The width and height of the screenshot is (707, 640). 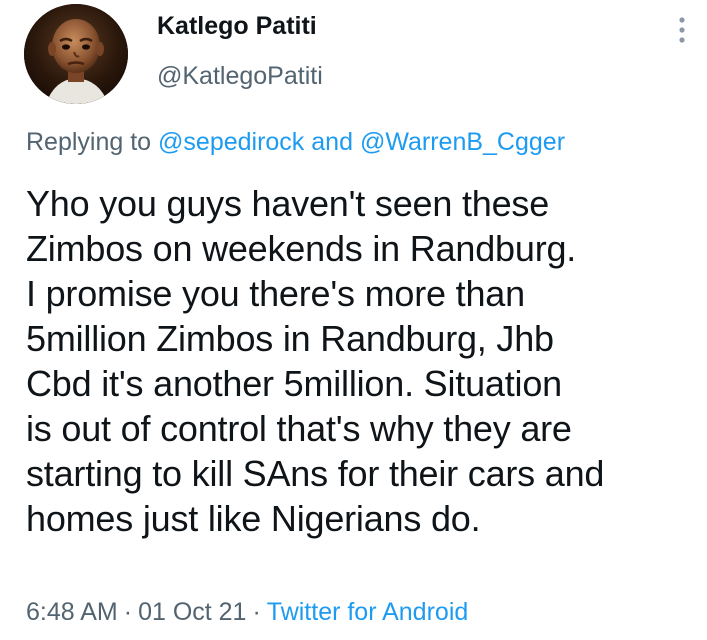 What do you see at coordinates (231, 142) in the screenshot?
I see `mention-link: @sepedirock` at bounding box center [231, 142].